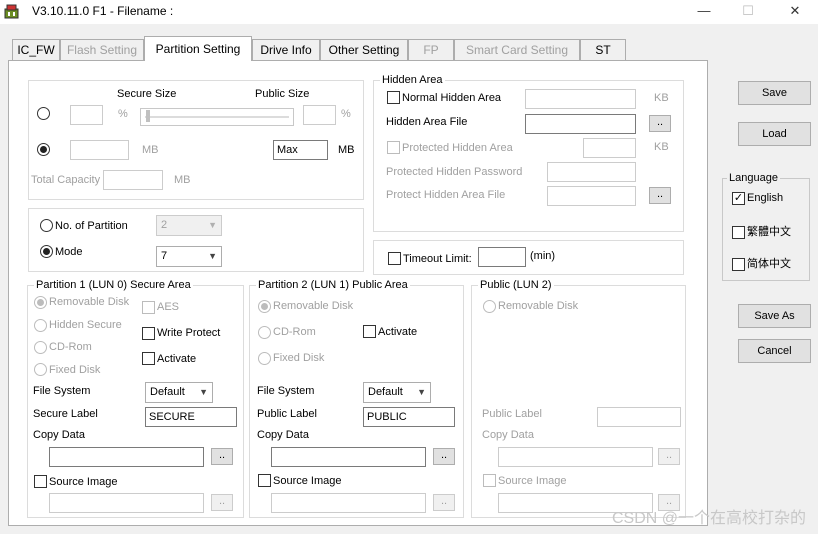 This screenshot has height=534, width=818. What do you see at coordinates (65, 414) in the screenshot?
I see `p1-label-label: Secure Label` at bounding box center [65, 414].